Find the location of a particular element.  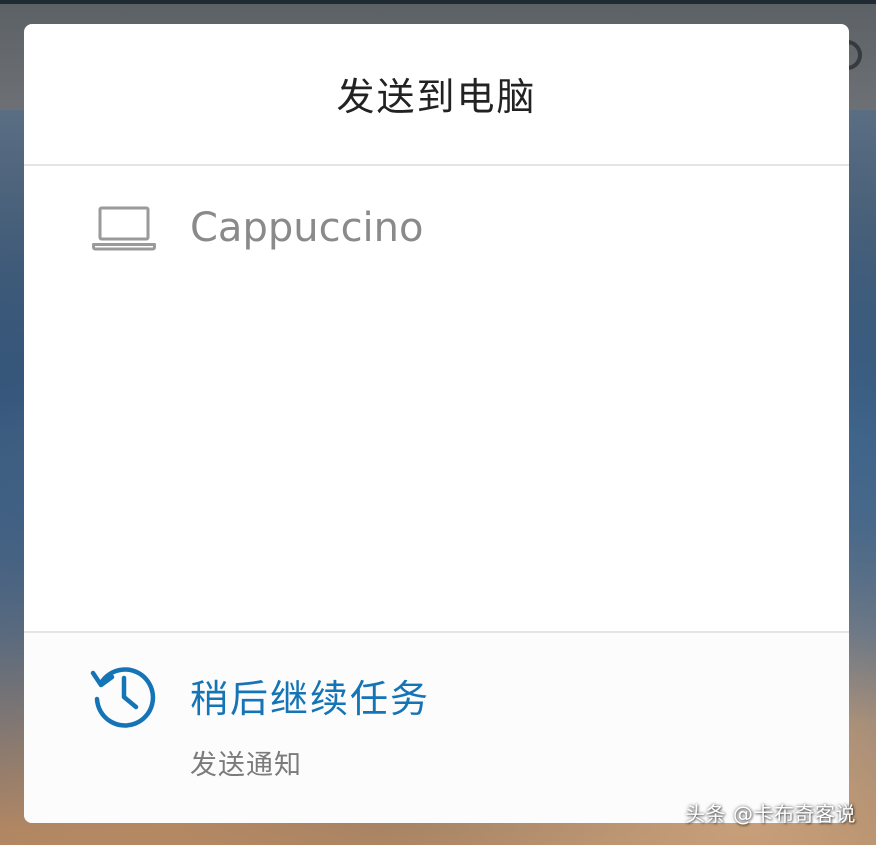

watermark: 头条 @卡布奇客说 is located at coordinates (770, 814).